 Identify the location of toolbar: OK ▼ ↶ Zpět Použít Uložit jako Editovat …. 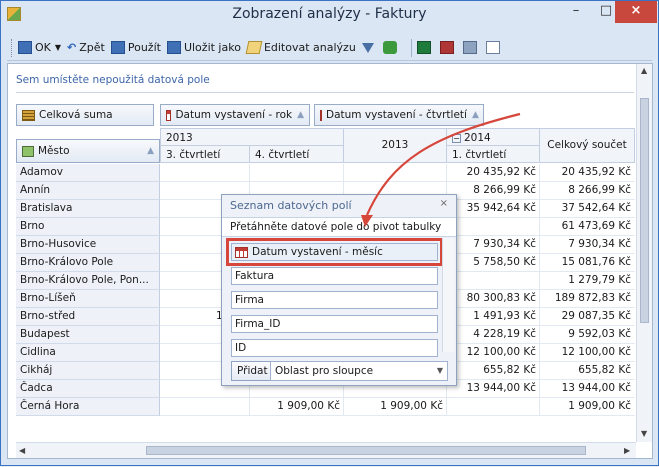
(329, 48).